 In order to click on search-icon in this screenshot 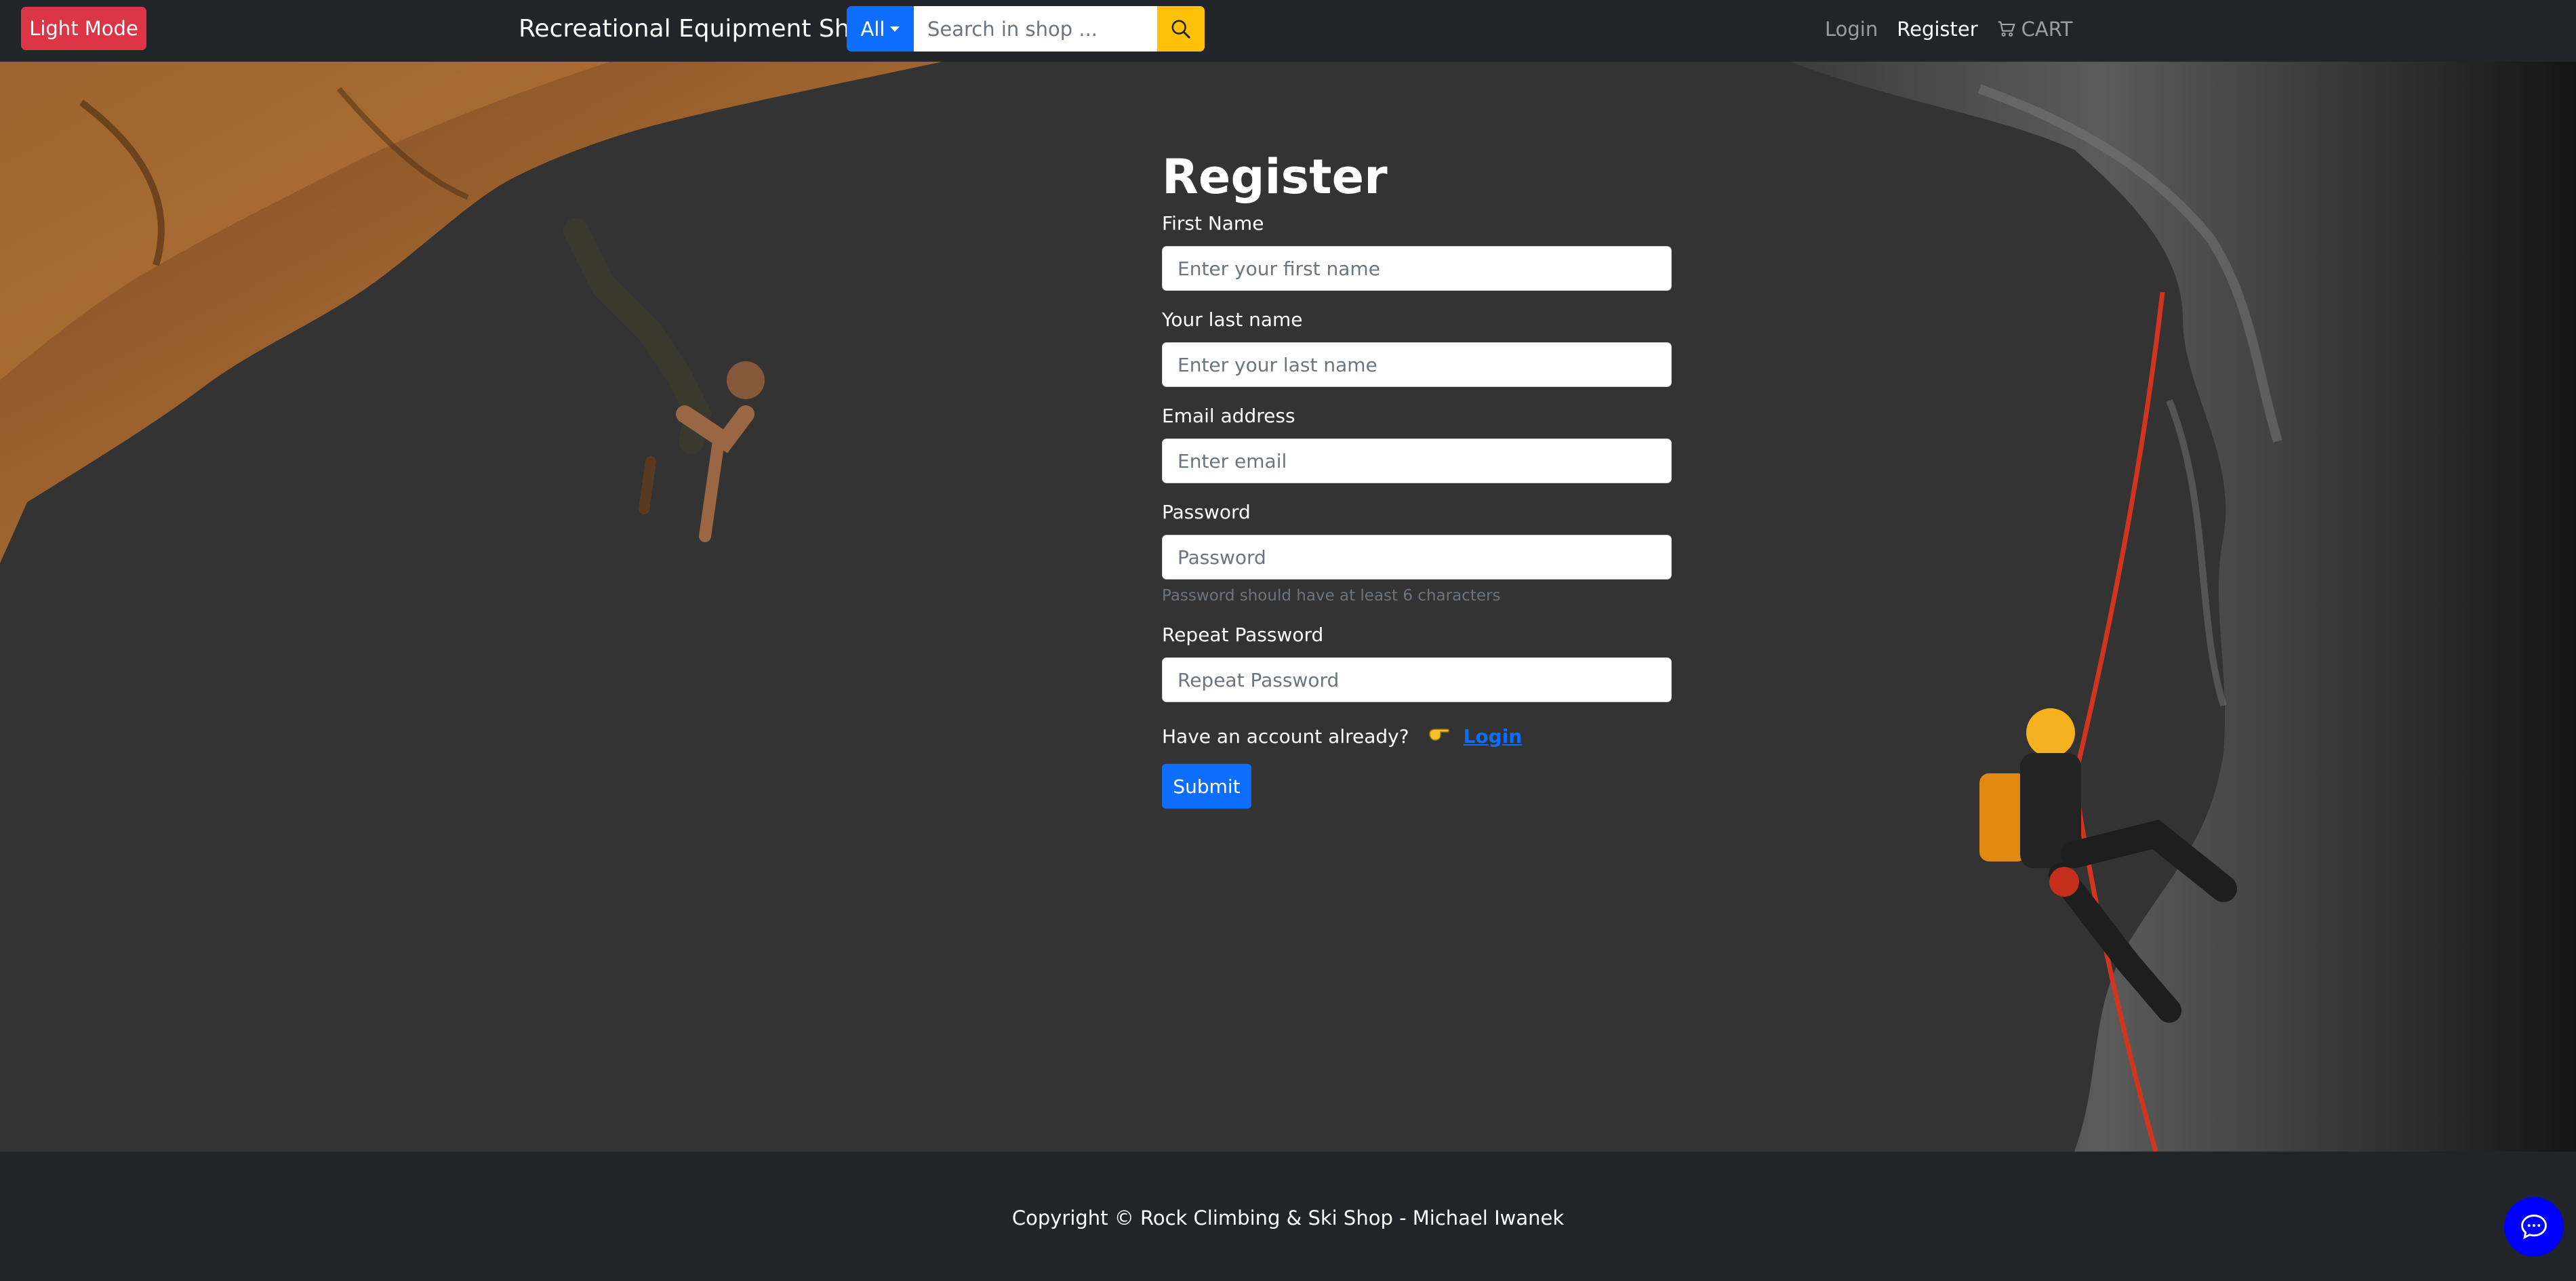, I will do `click(1180, 30)`.